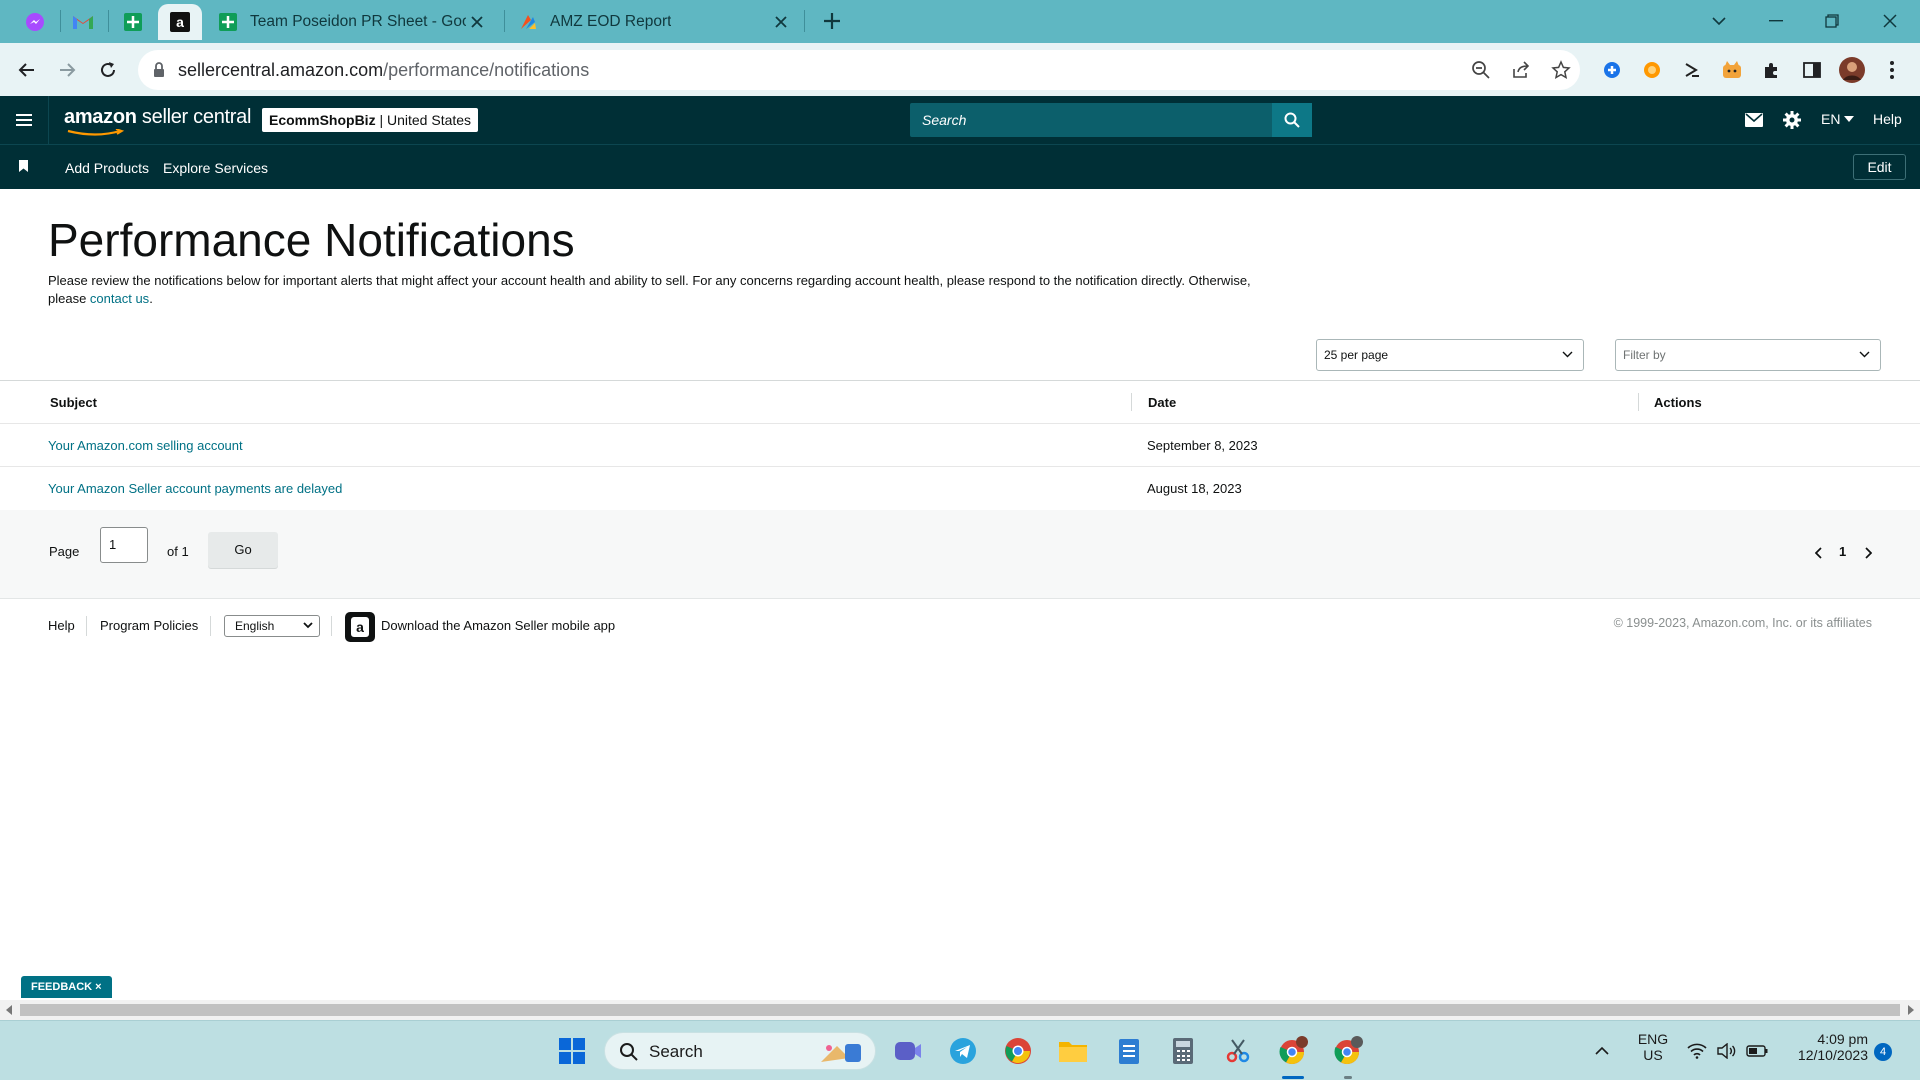 The width and height of the screenshot is (1920, 1080). What do you see at coordinates (1202, 445) in the screenshot?
I see `notification-date: September 8, 2023` at bounding box center [1202, 445].